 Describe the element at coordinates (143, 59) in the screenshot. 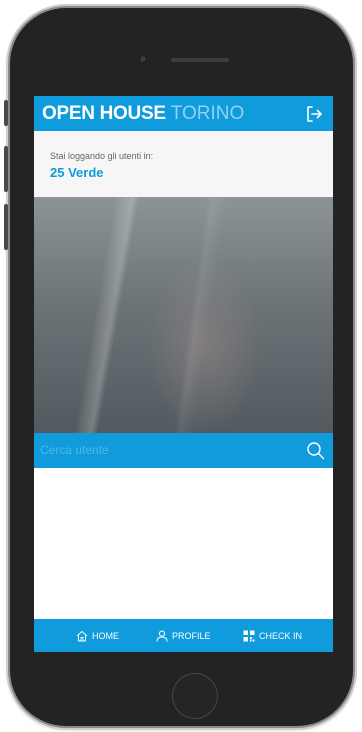

I see `front-camera` at that location.